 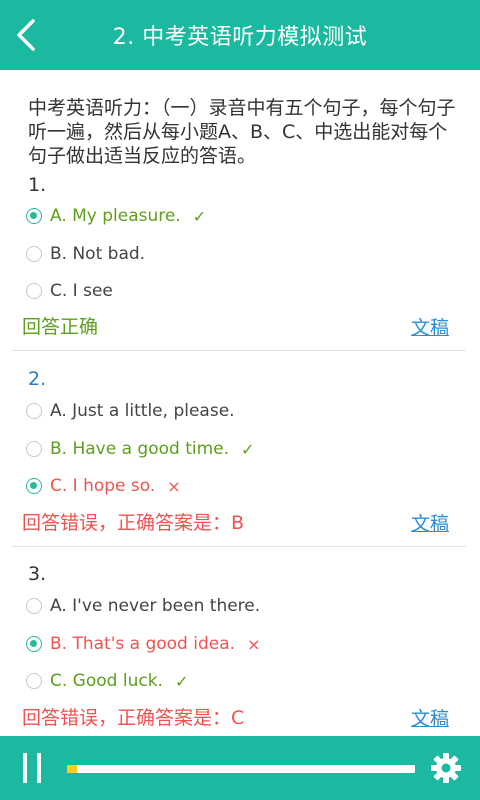 What do you see at coordinates (72, 769) in the screenshot?
I see `progress-fill` at bounding box center [72, 769].